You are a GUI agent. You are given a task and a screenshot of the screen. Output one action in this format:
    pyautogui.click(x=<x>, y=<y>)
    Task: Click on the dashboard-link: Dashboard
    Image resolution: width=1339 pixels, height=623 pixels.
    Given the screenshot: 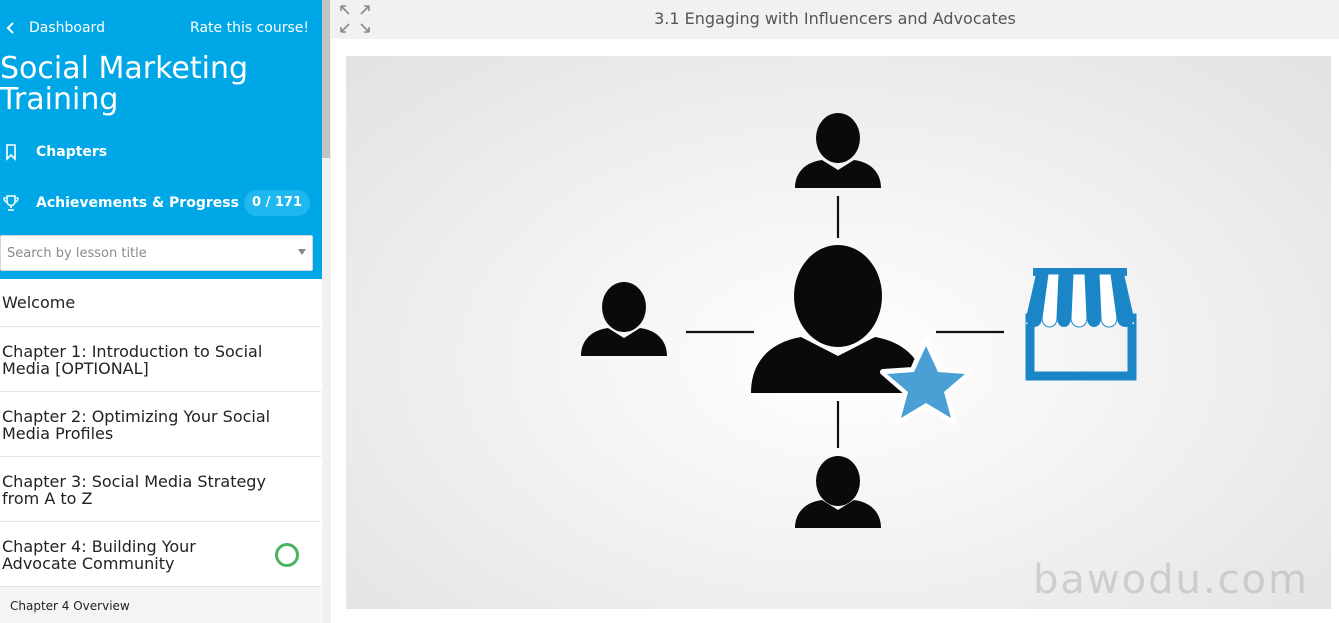 What is the action you would take?
    pyautogui.click(x=55, y=28)
    